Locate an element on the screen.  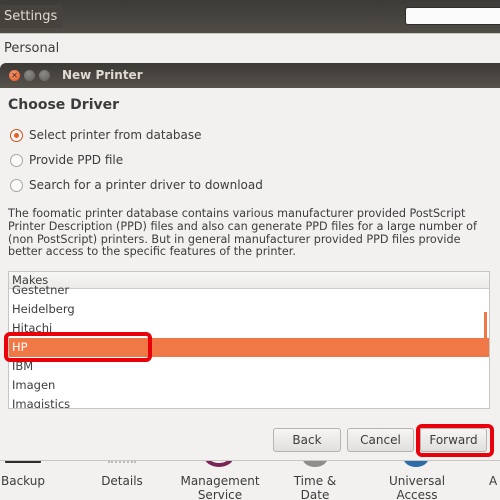
back-button: Back is located at coordinates (307, 440).